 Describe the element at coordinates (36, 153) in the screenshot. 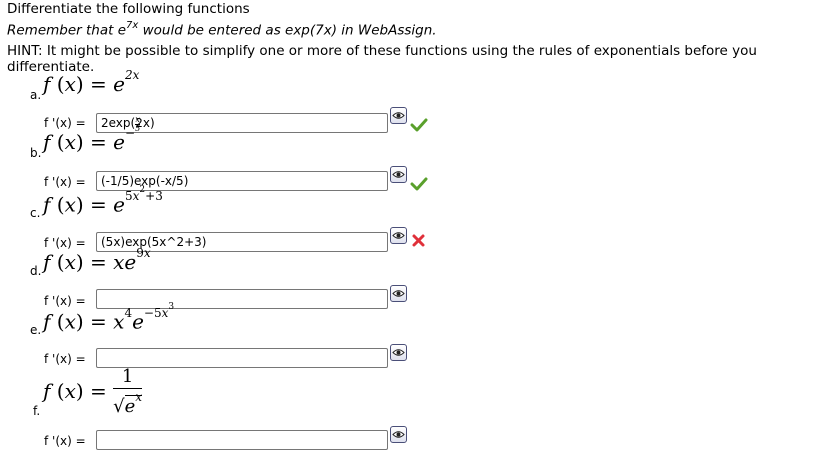

I see `question-b-letter: b.` at that location.